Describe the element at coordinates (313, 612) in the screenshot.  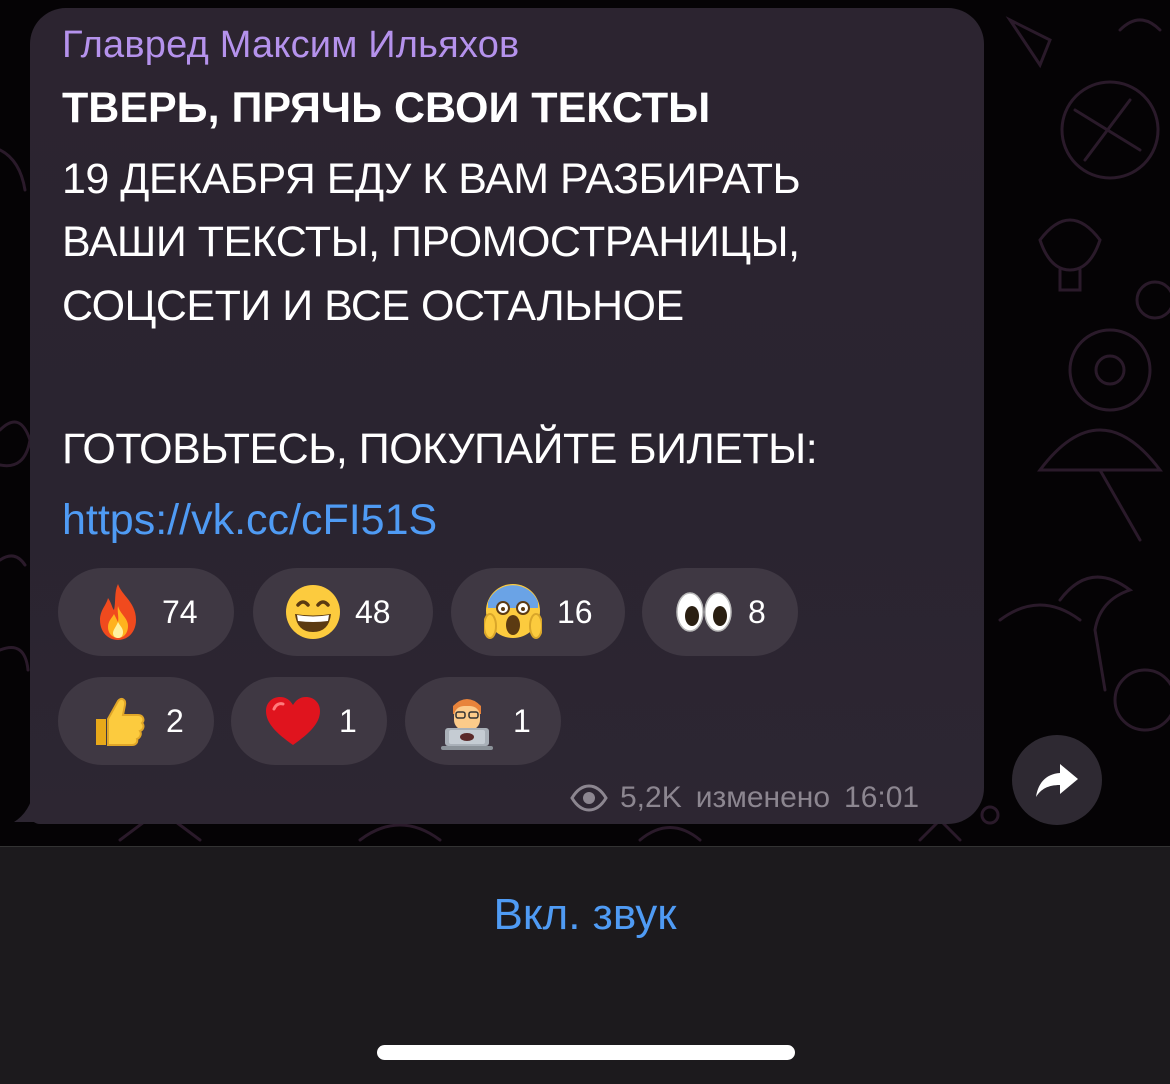
I see `grinning-face-icon` at that location.